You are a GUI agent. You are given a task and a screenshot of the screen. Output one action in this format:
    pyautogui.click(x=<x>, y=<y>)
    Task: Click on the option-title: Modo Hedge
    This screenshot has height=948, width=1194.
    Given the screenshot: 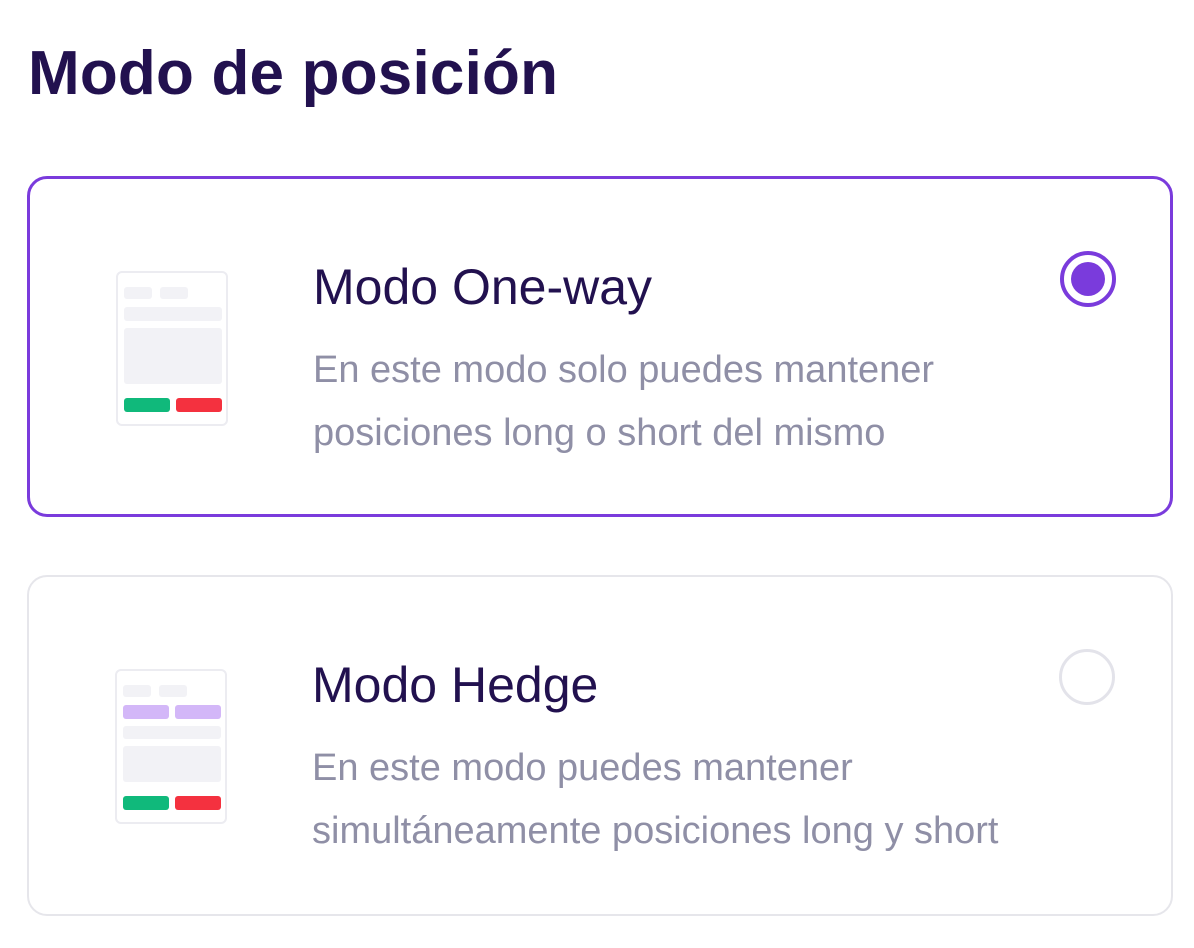 What is the action you would take?
    pyautogui.click(x=455, y=685)
    